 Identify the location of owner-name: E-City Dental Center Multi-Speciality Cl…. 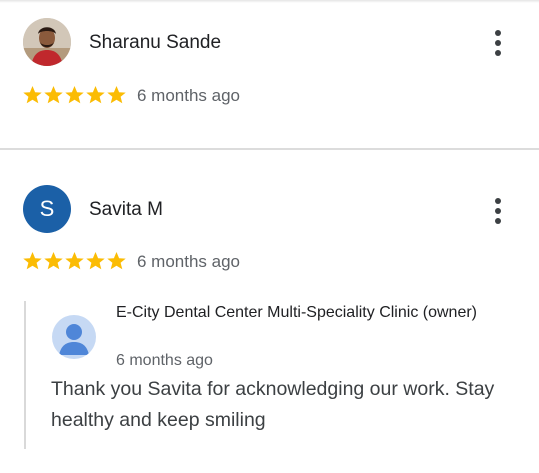
(296, 312).